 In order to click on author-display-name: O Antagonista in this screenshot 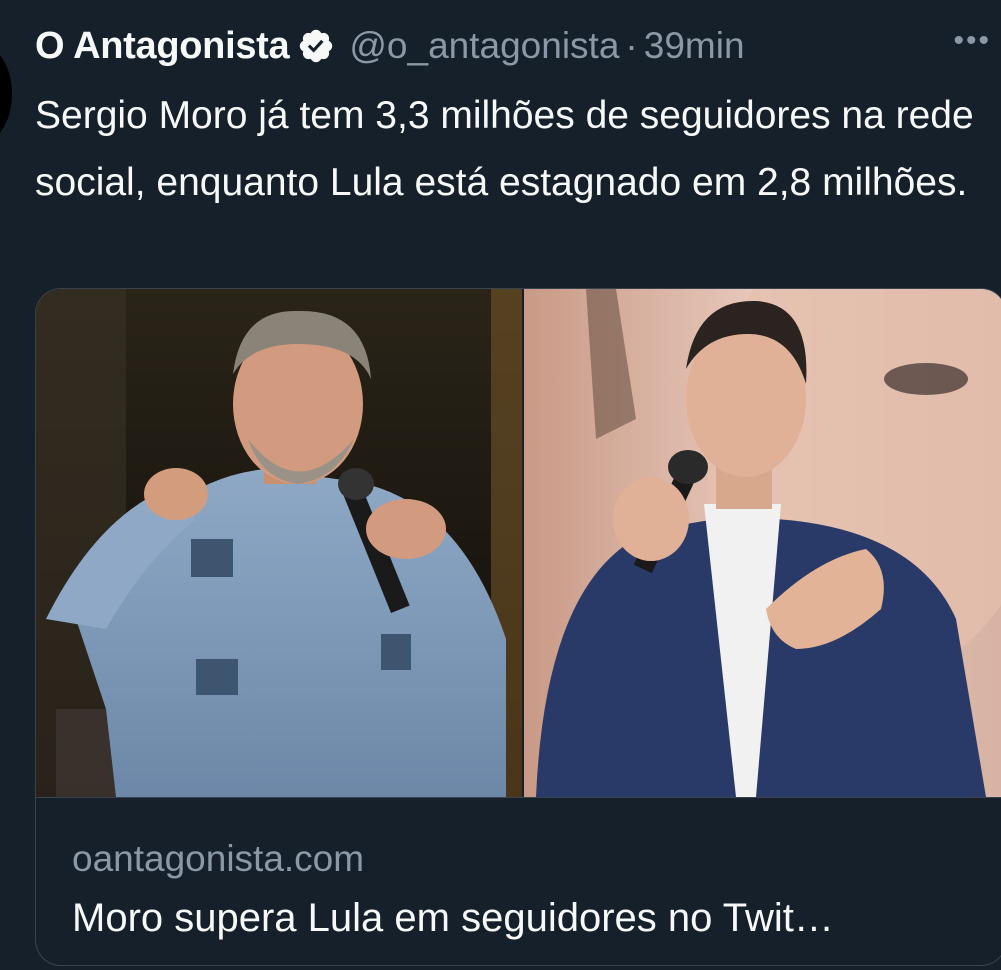, I will do `click(162, 46)`.